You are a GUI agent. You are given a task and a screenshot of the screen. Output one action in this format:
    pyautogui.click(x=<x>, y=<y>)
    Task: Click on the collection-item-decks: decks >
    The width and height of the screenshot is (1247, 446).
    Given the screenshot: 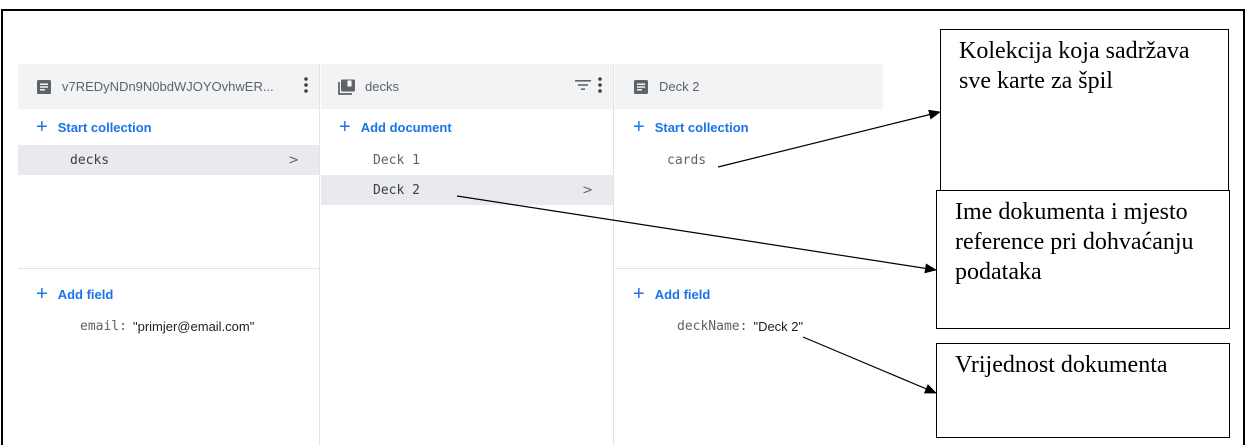 What is the action you would take?
    pyautogui.click(x=168, y=160)
    